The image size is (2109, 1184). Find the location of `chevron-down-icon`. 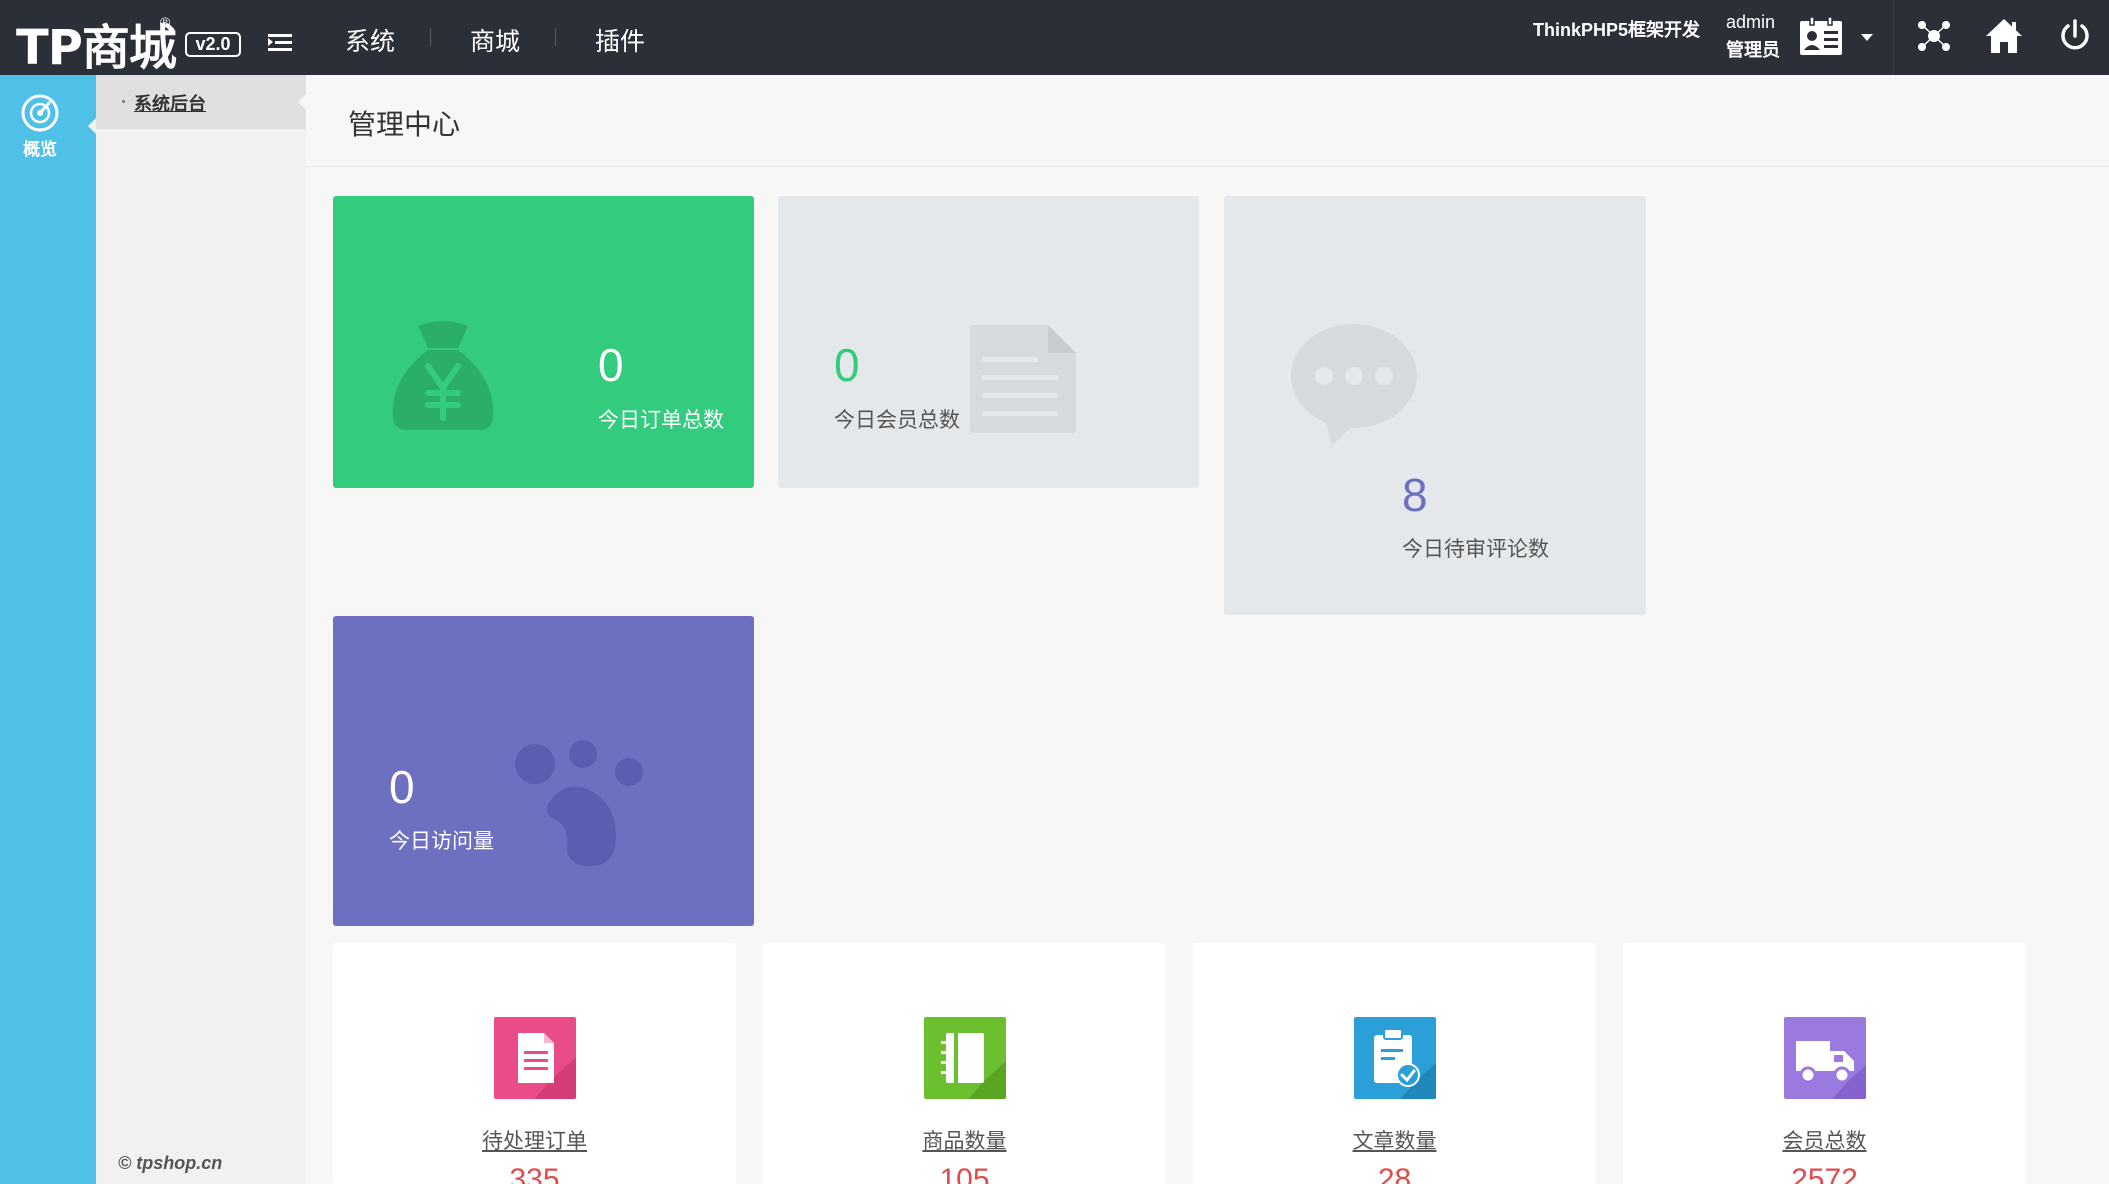

chevron-down-icon is located at coordinates (1867, 37).